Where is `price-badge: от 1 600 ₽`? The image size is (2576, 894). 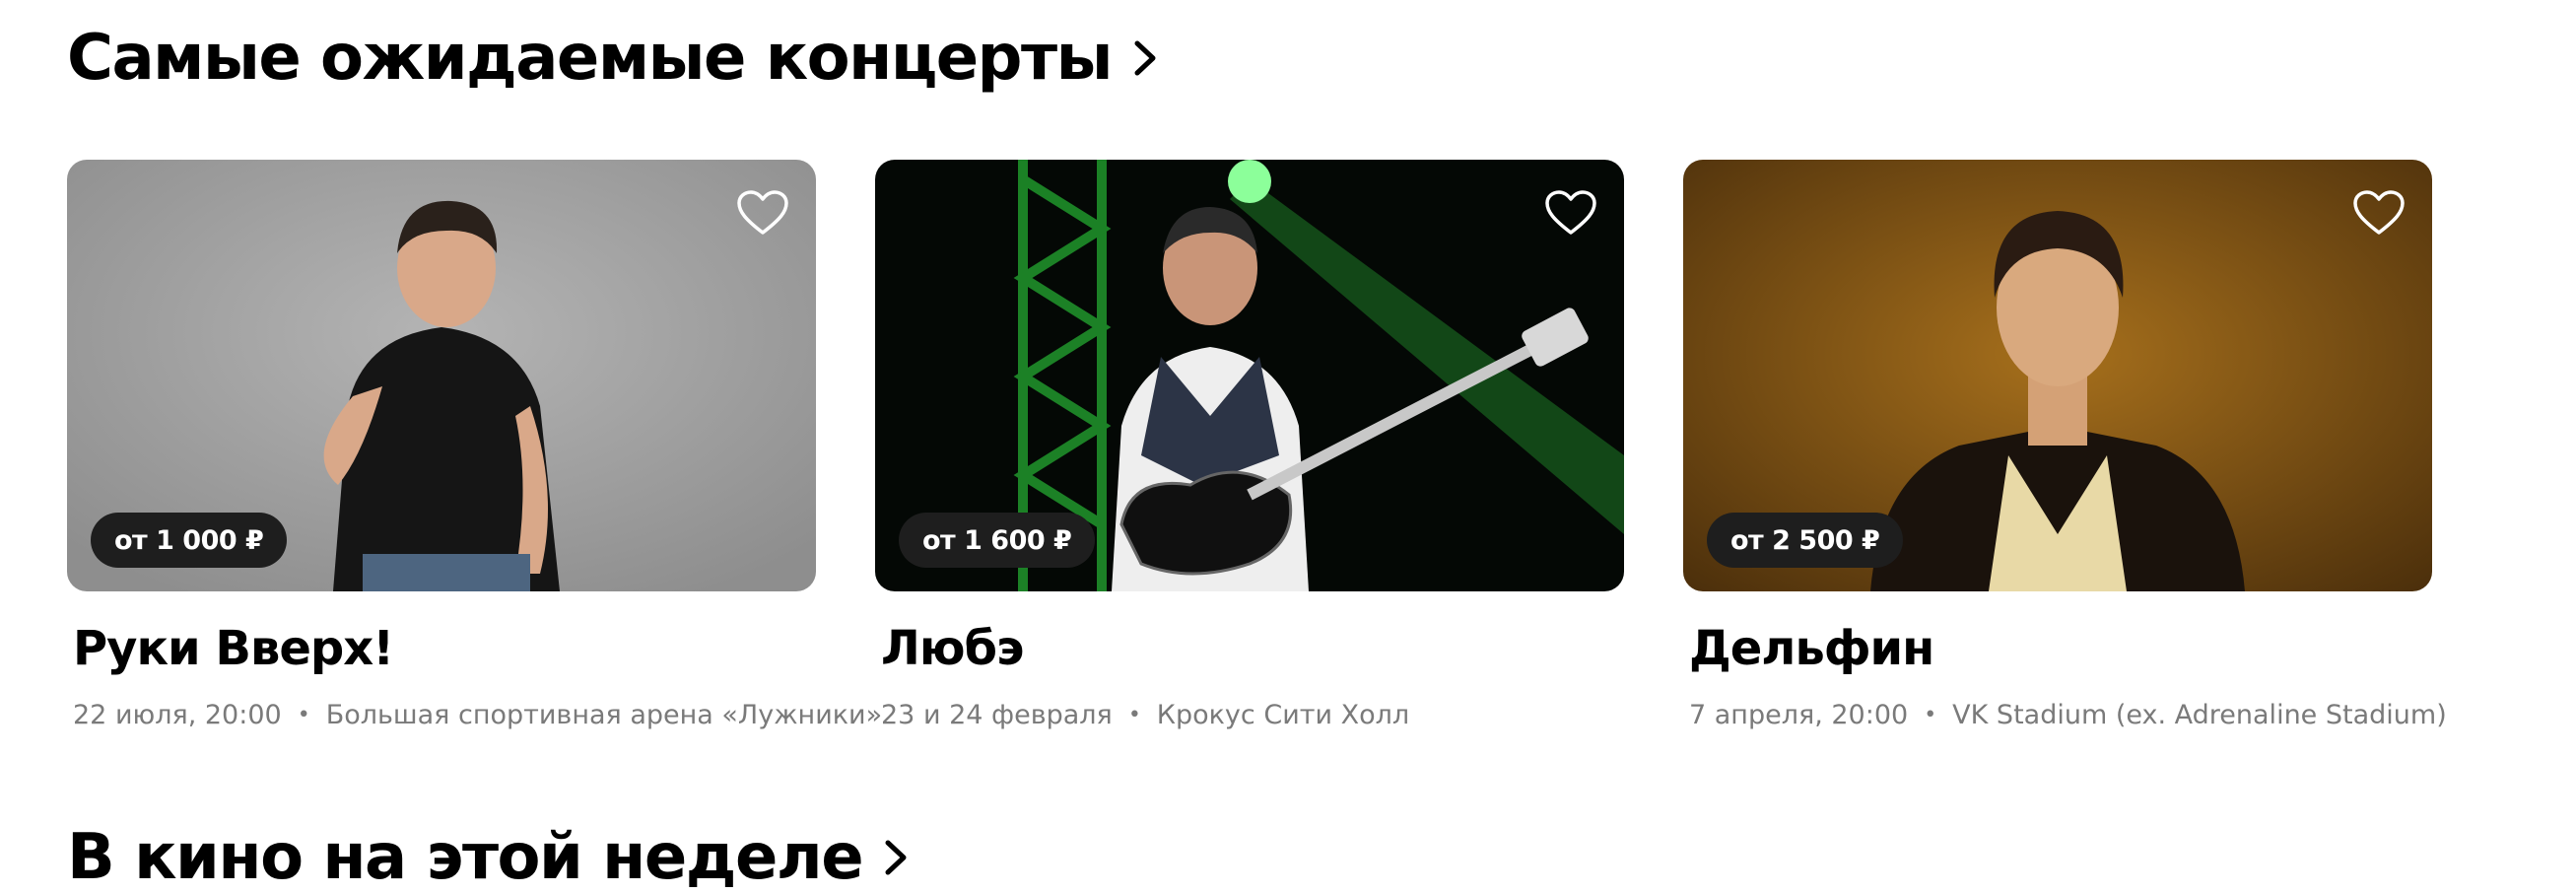
price-badge: от 1 600 ₽ is located at coordinates (997, 540).